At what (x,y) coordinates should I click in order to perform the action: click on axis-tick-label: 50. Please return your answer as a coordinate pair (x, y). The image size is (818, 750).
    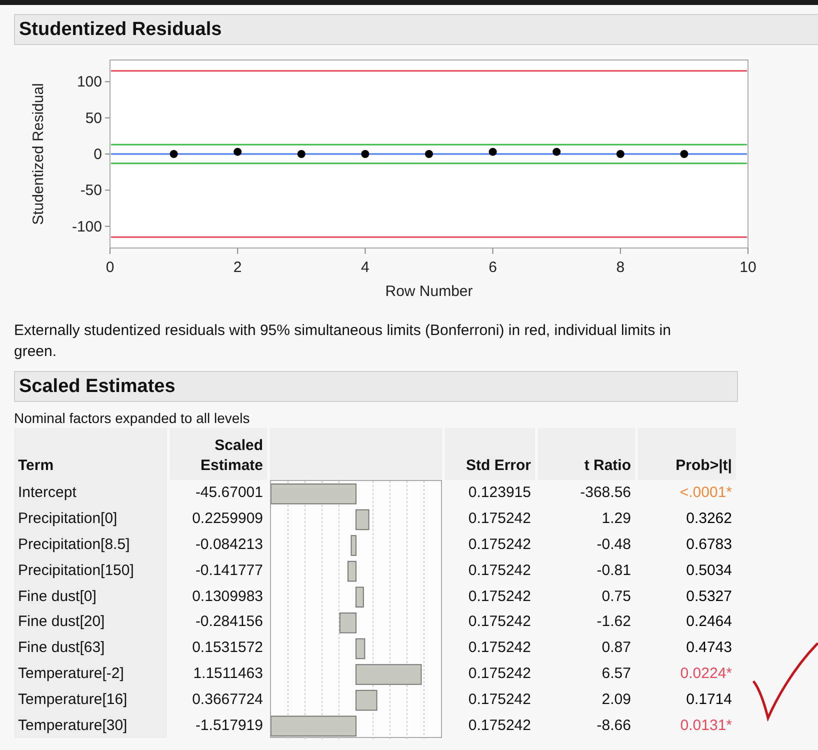
    Looking at the image, I should click on (93, 118).